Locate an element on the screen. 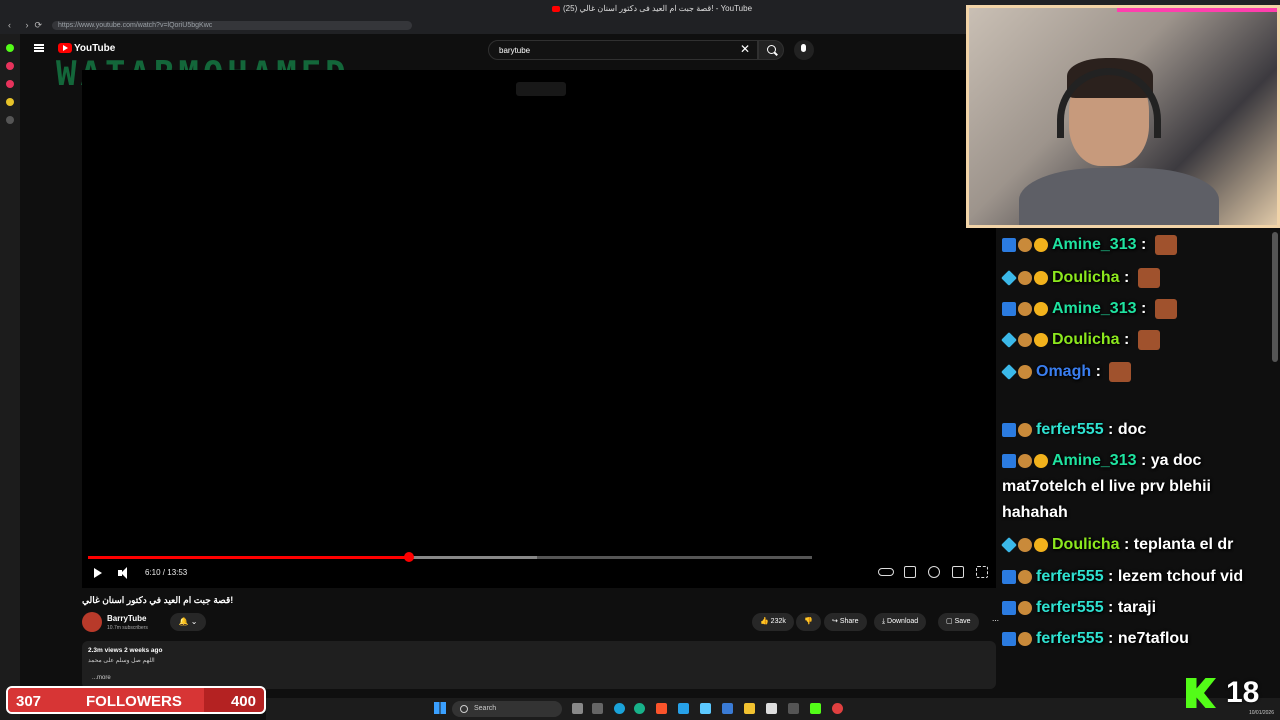 This screenshot has width=1280, height=720. channel-avatar is located at coordinates (92, 622).